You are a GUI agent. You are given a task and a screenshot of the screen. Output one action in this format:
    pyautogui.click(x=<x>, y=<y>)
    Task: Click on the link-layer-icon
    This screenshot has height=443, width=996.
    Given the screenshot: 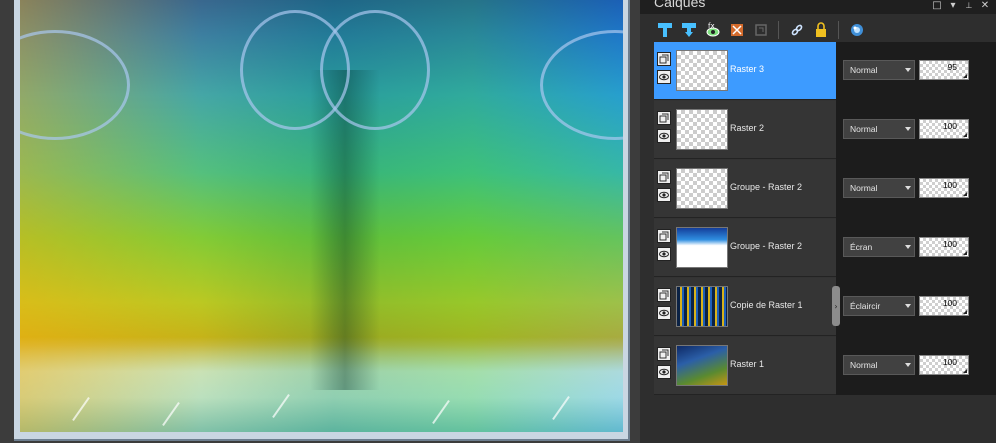 What is the action you would take?
    pyautogui.click(x=797, y=30)
    